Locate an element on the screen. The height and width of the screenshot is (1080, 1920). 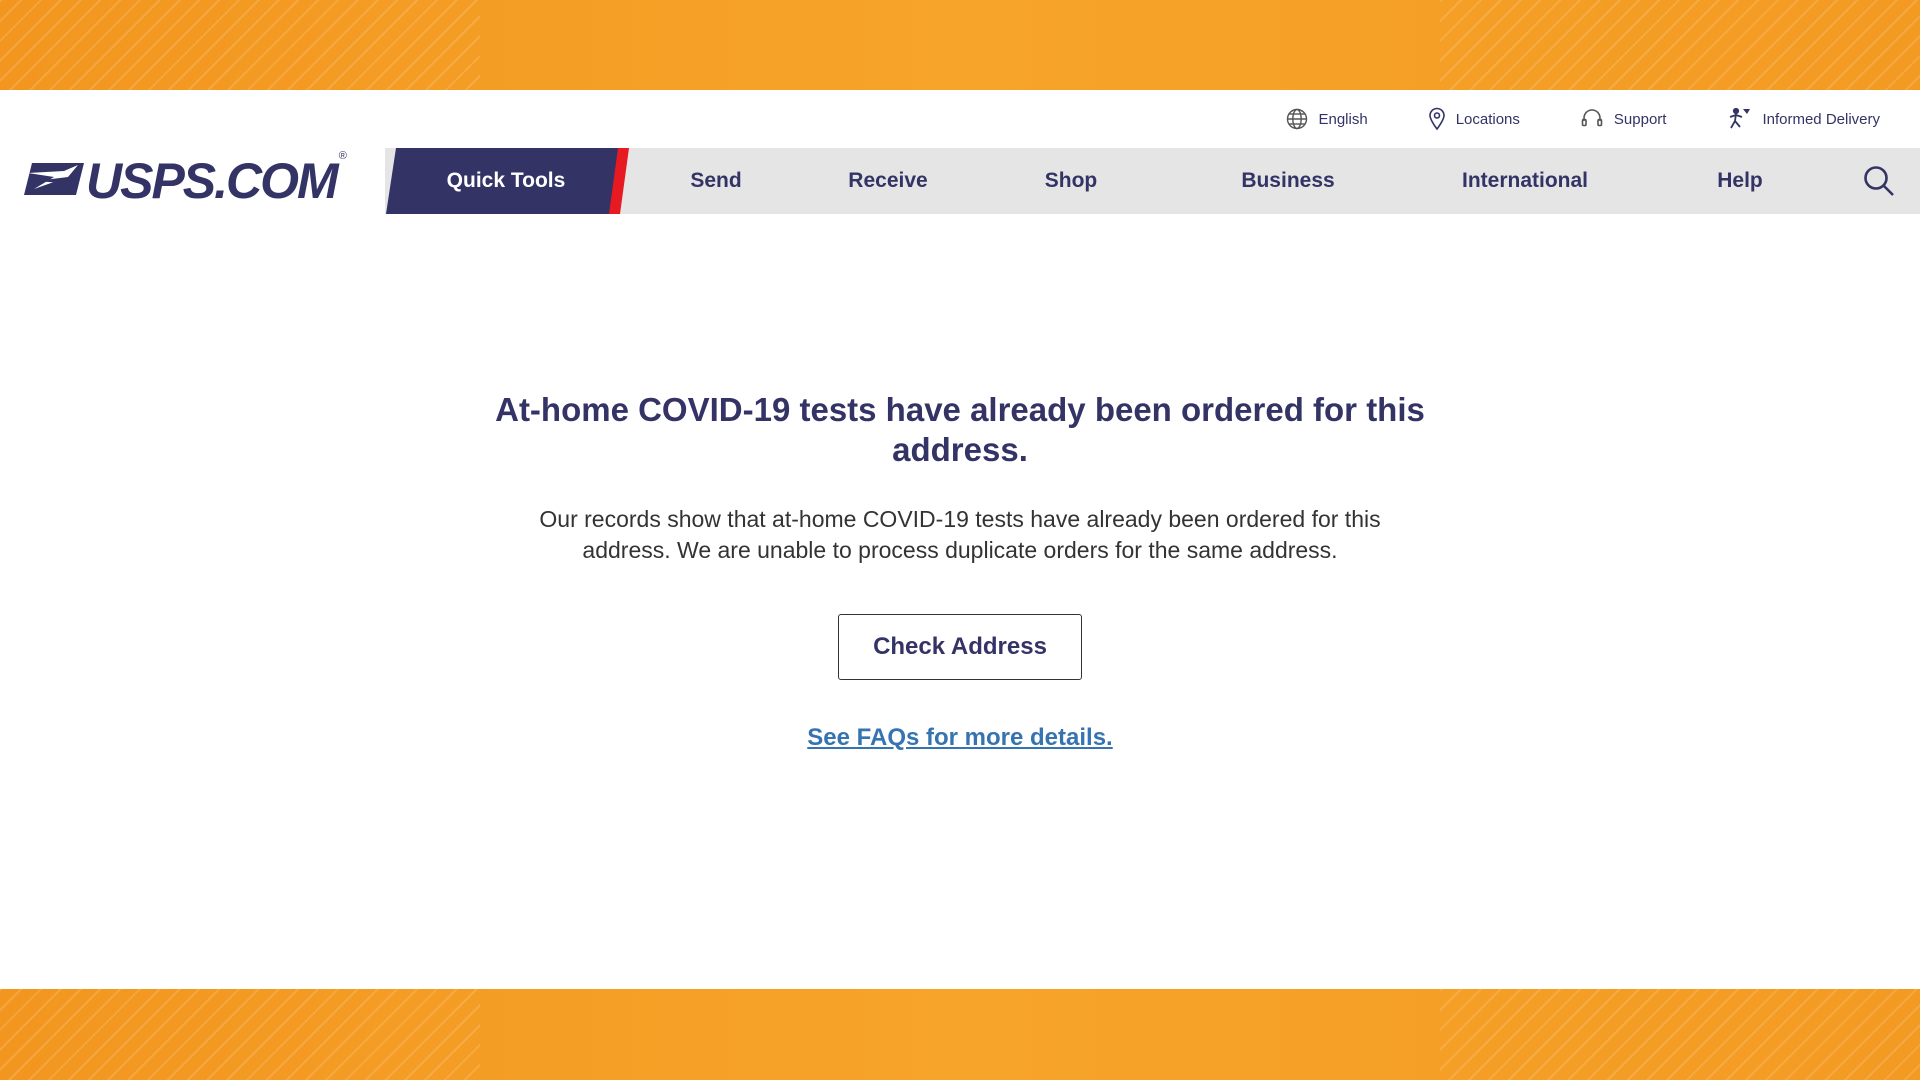
utility-label: Support is located at coordinates (1640, 119).